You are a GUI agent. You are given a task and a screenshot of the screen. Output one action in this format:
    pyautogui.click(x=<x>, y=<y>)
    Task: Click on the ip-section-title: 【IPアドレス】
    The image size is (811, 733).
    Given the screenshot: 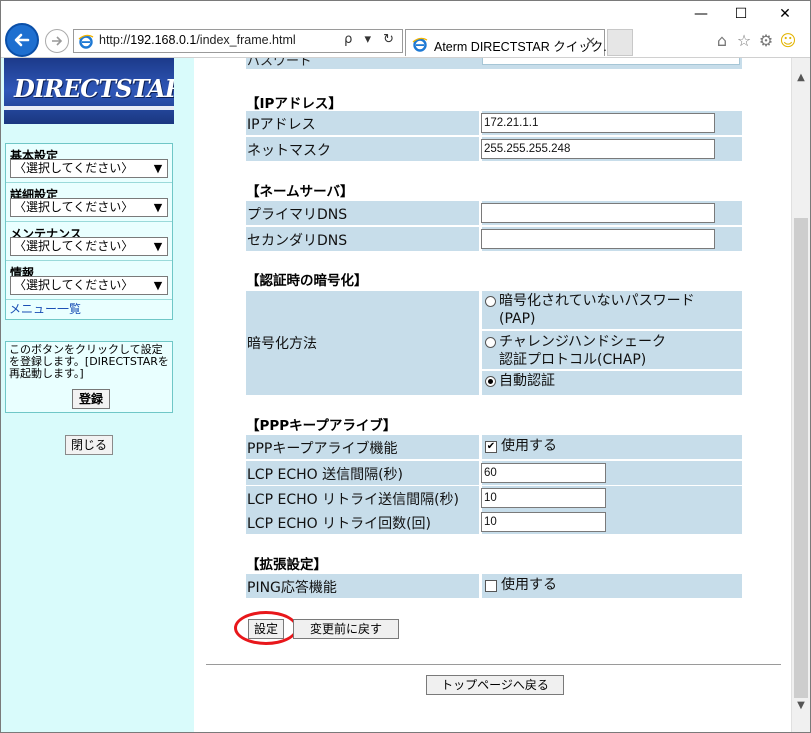 What is the action you would take?
    pyautogui.click(x=294, y=104)
    